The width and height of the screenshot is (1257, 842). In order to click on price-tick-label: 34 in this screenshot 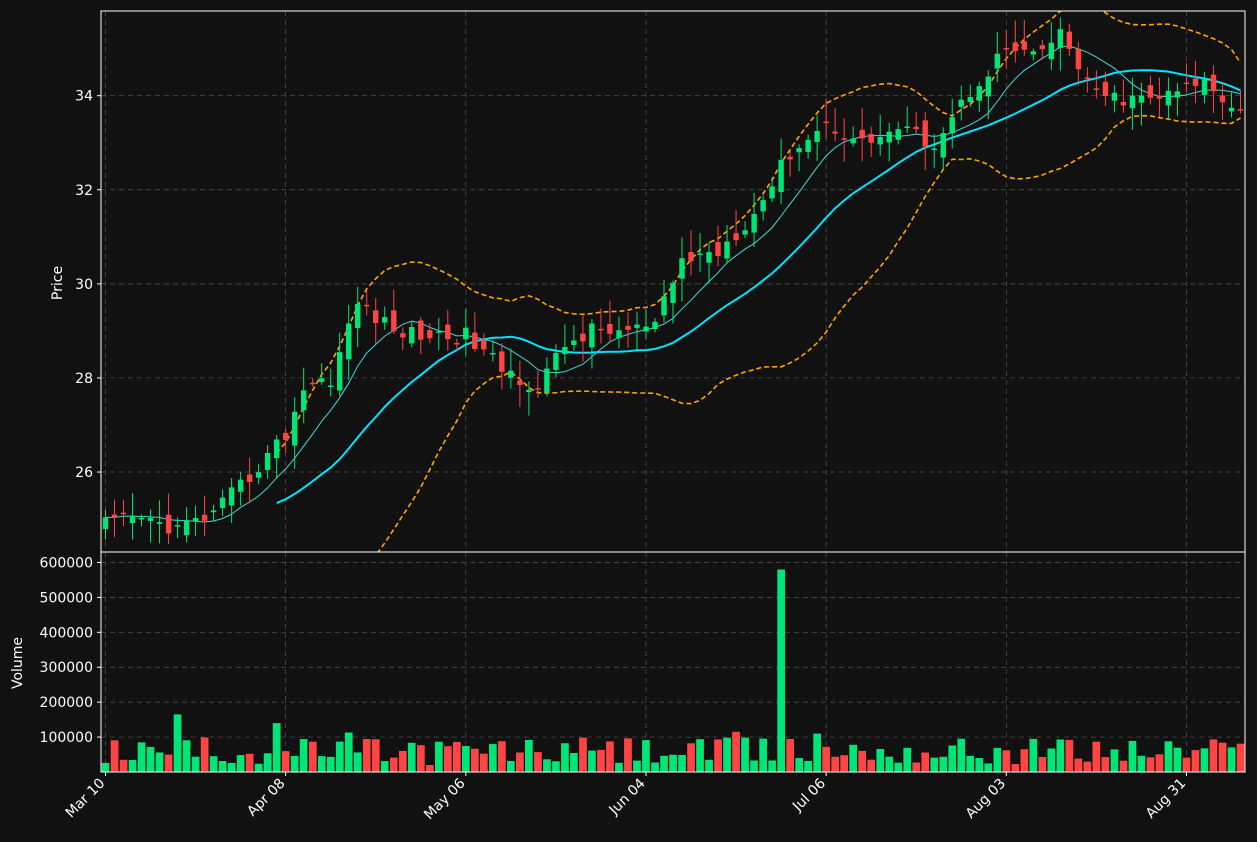, I will do `click(84, 97)`.